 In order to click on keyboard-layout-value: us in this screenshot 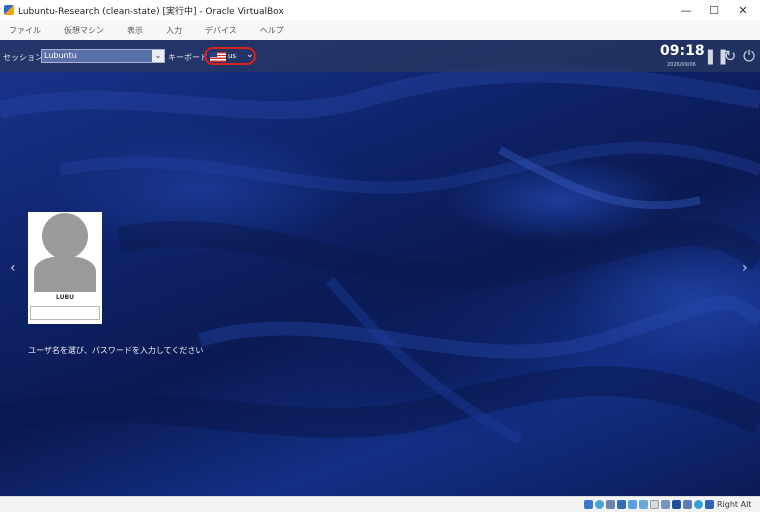, I will do `click(232, 56)`.